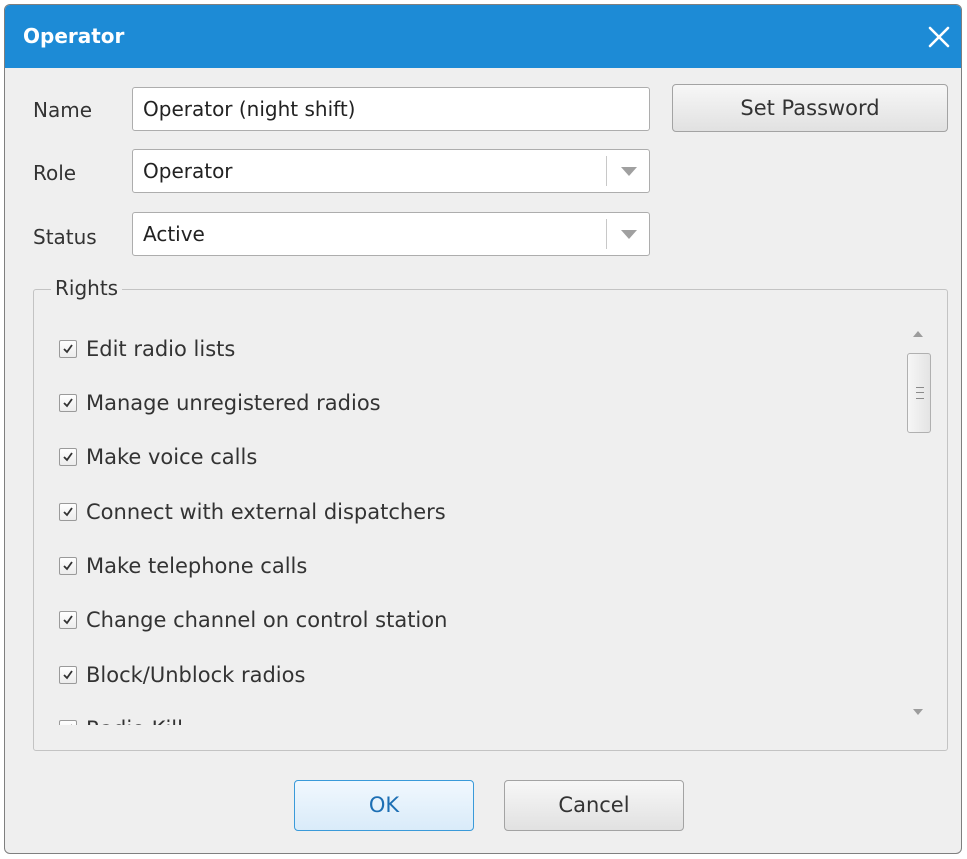 The height and width of the screenshot is (859, 967). Describe the element at coordinates (918, 712) in the screenshot. I see `scroll-down-icon` at that location.